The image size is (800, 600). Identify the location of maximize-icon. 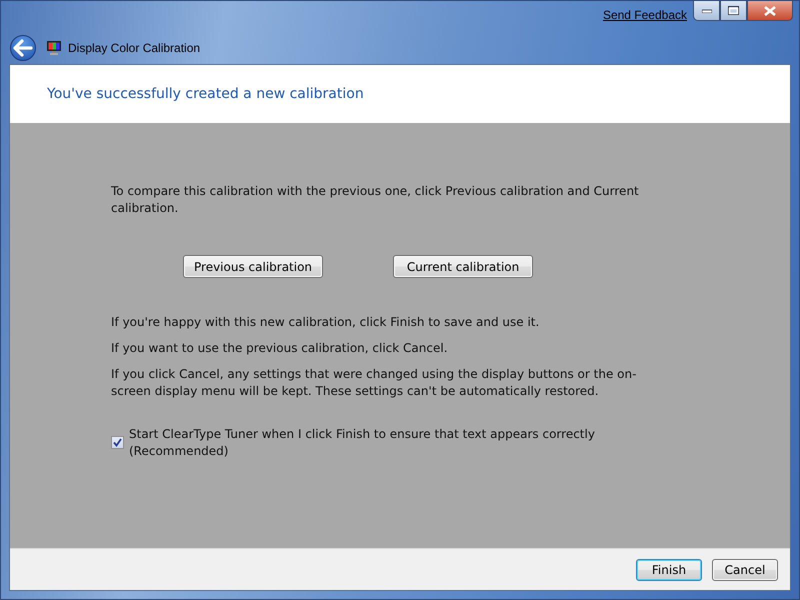
(733, 10).